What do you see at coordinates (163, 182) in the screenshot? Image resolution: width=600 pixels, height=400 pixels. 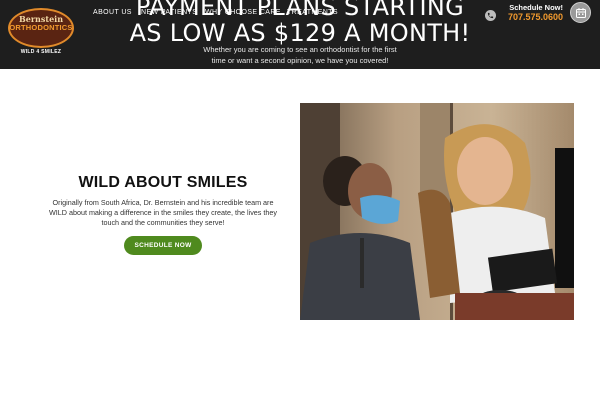 I see `section-title: WILD ABOUT SMILES` at bounding box center [163, 182].